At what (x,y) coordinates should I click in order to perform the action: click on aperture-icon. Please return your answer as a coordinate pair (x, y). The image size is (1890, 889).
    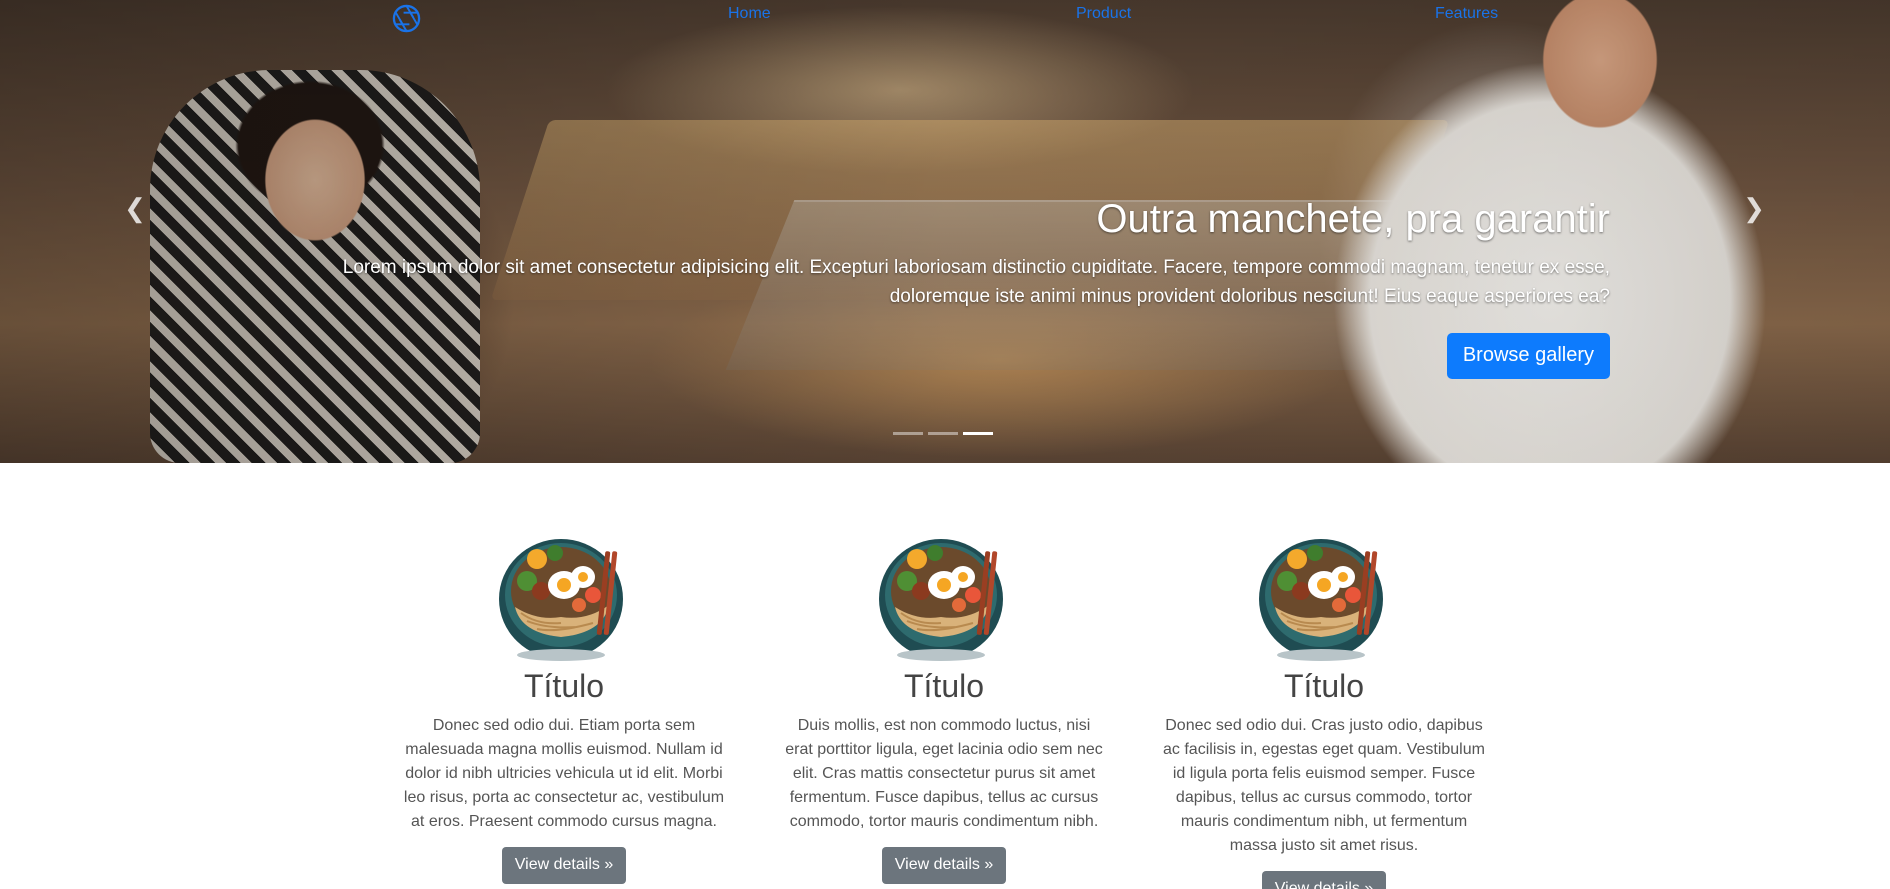
    Looking at the image, I should click on (406, 18).